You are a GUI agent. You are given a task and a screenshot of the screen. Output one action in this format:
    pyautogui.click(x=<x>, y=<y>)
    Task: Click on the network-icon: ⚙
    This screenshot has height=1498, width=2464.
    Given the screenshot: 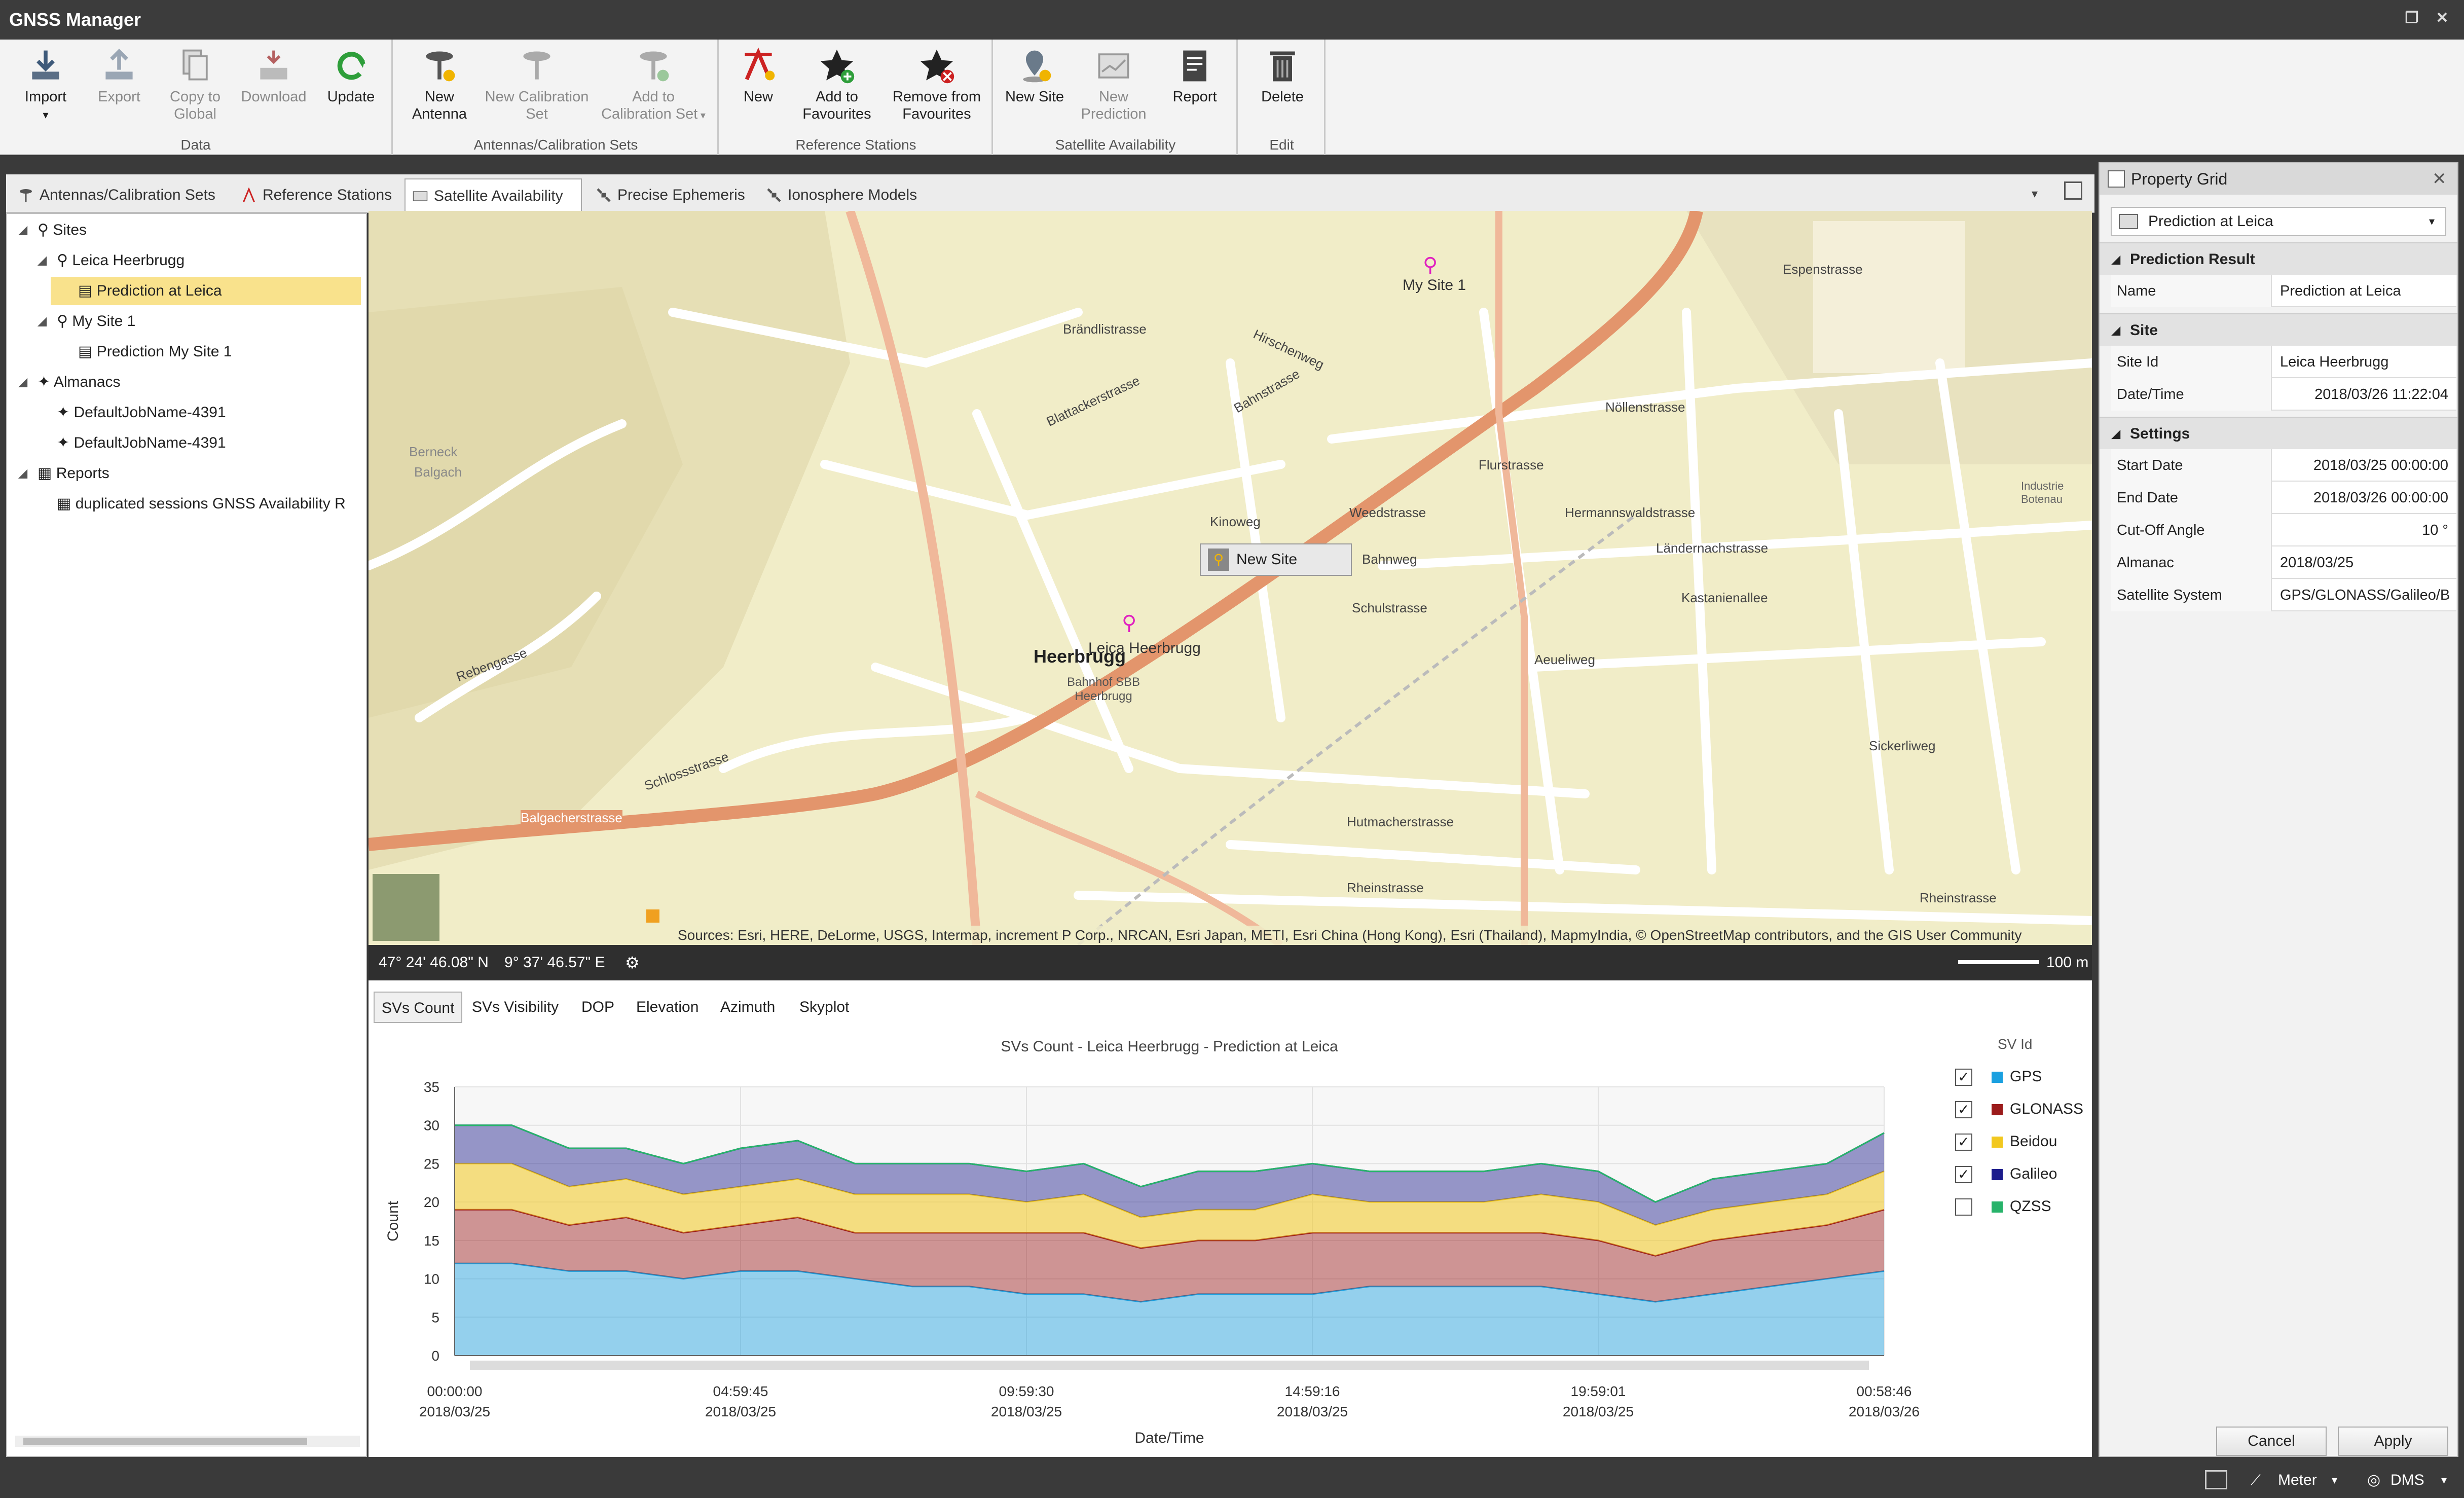 What is the action you would take?
    pyautogui.click(x=632, y=962)
    